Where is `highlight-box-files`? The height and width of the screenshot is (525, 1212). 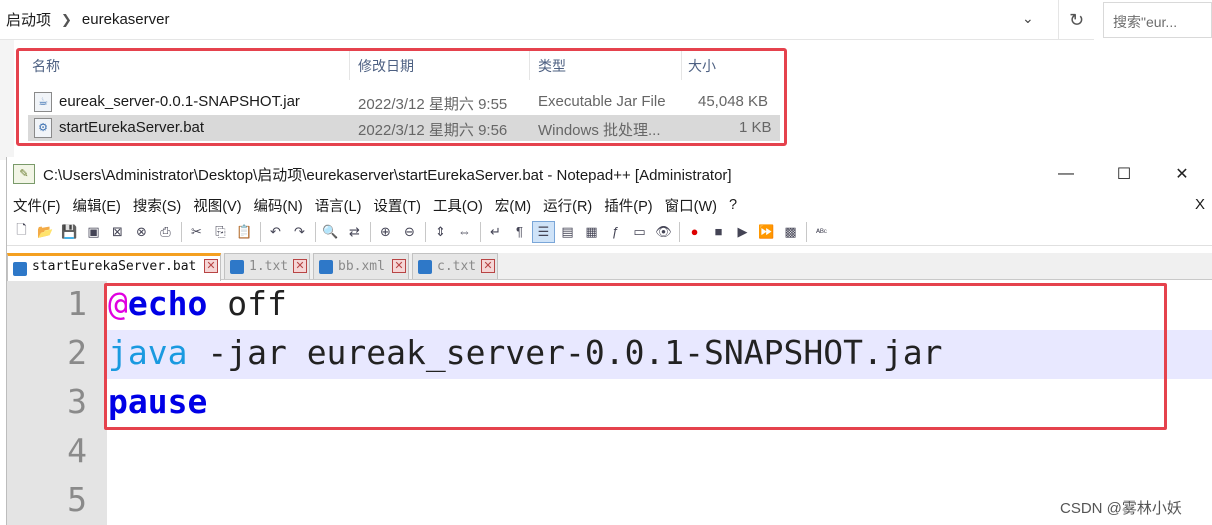
highlight-box-files is located at coordinates (401, 97).